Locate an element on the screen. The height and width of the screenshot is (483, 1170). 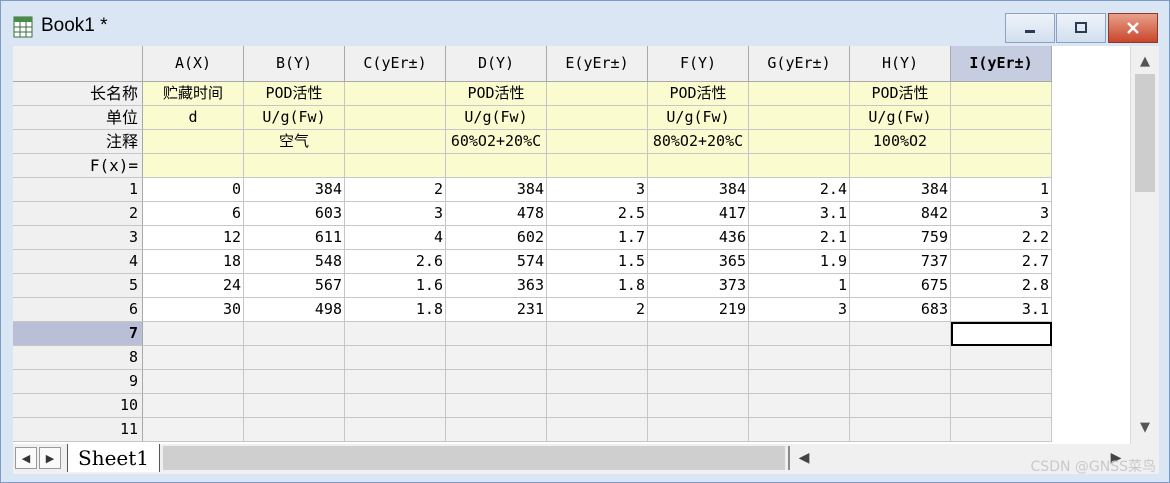
title-bar: Book1 * is located at coordinates (585, 23).